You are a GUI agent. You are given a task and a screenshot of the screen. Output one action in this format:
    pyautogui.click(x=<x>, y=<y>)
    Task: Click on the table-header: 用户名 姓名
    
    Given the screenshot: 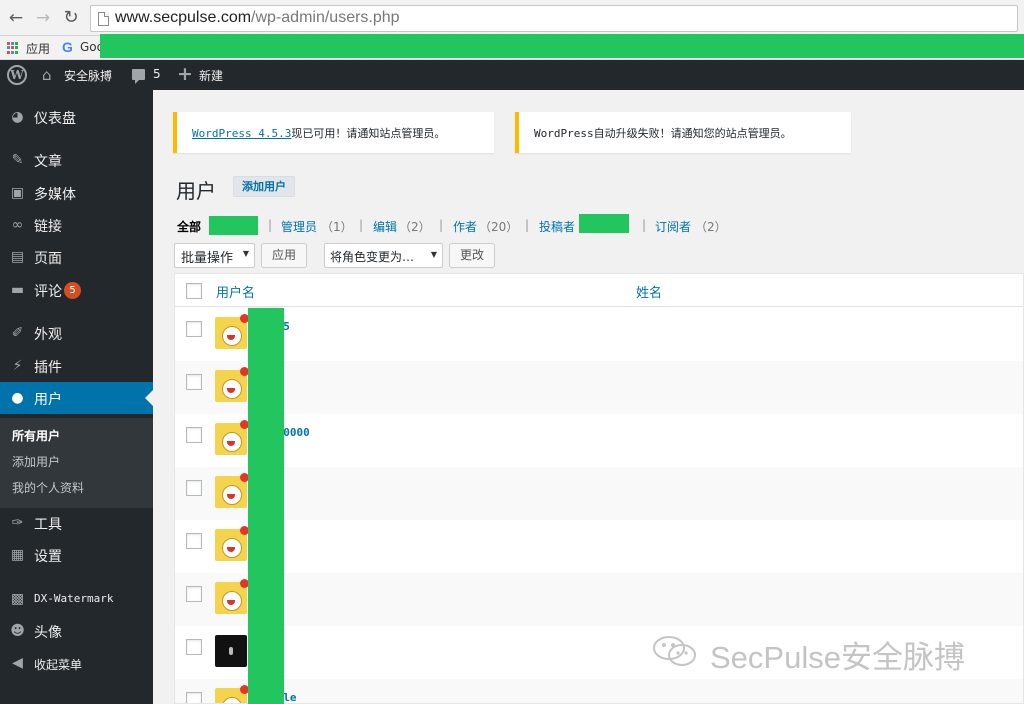 What is the action you would take?
    pyautogui.click(x=599, y=290)
    